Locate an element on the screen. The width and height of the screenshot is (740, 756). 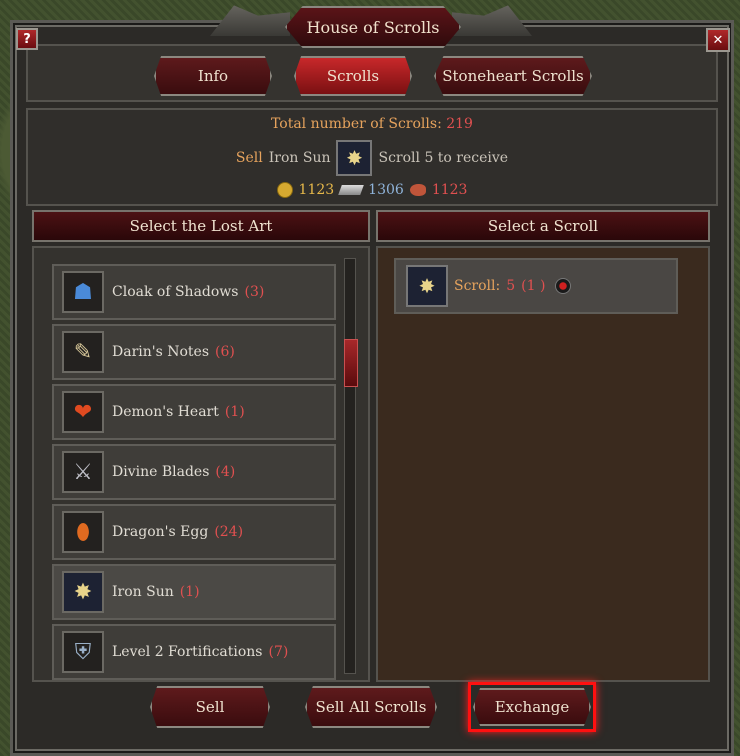
list-item-divine-blades: ⚔ Divine Blades (4) is located at coordinates (194, 472).